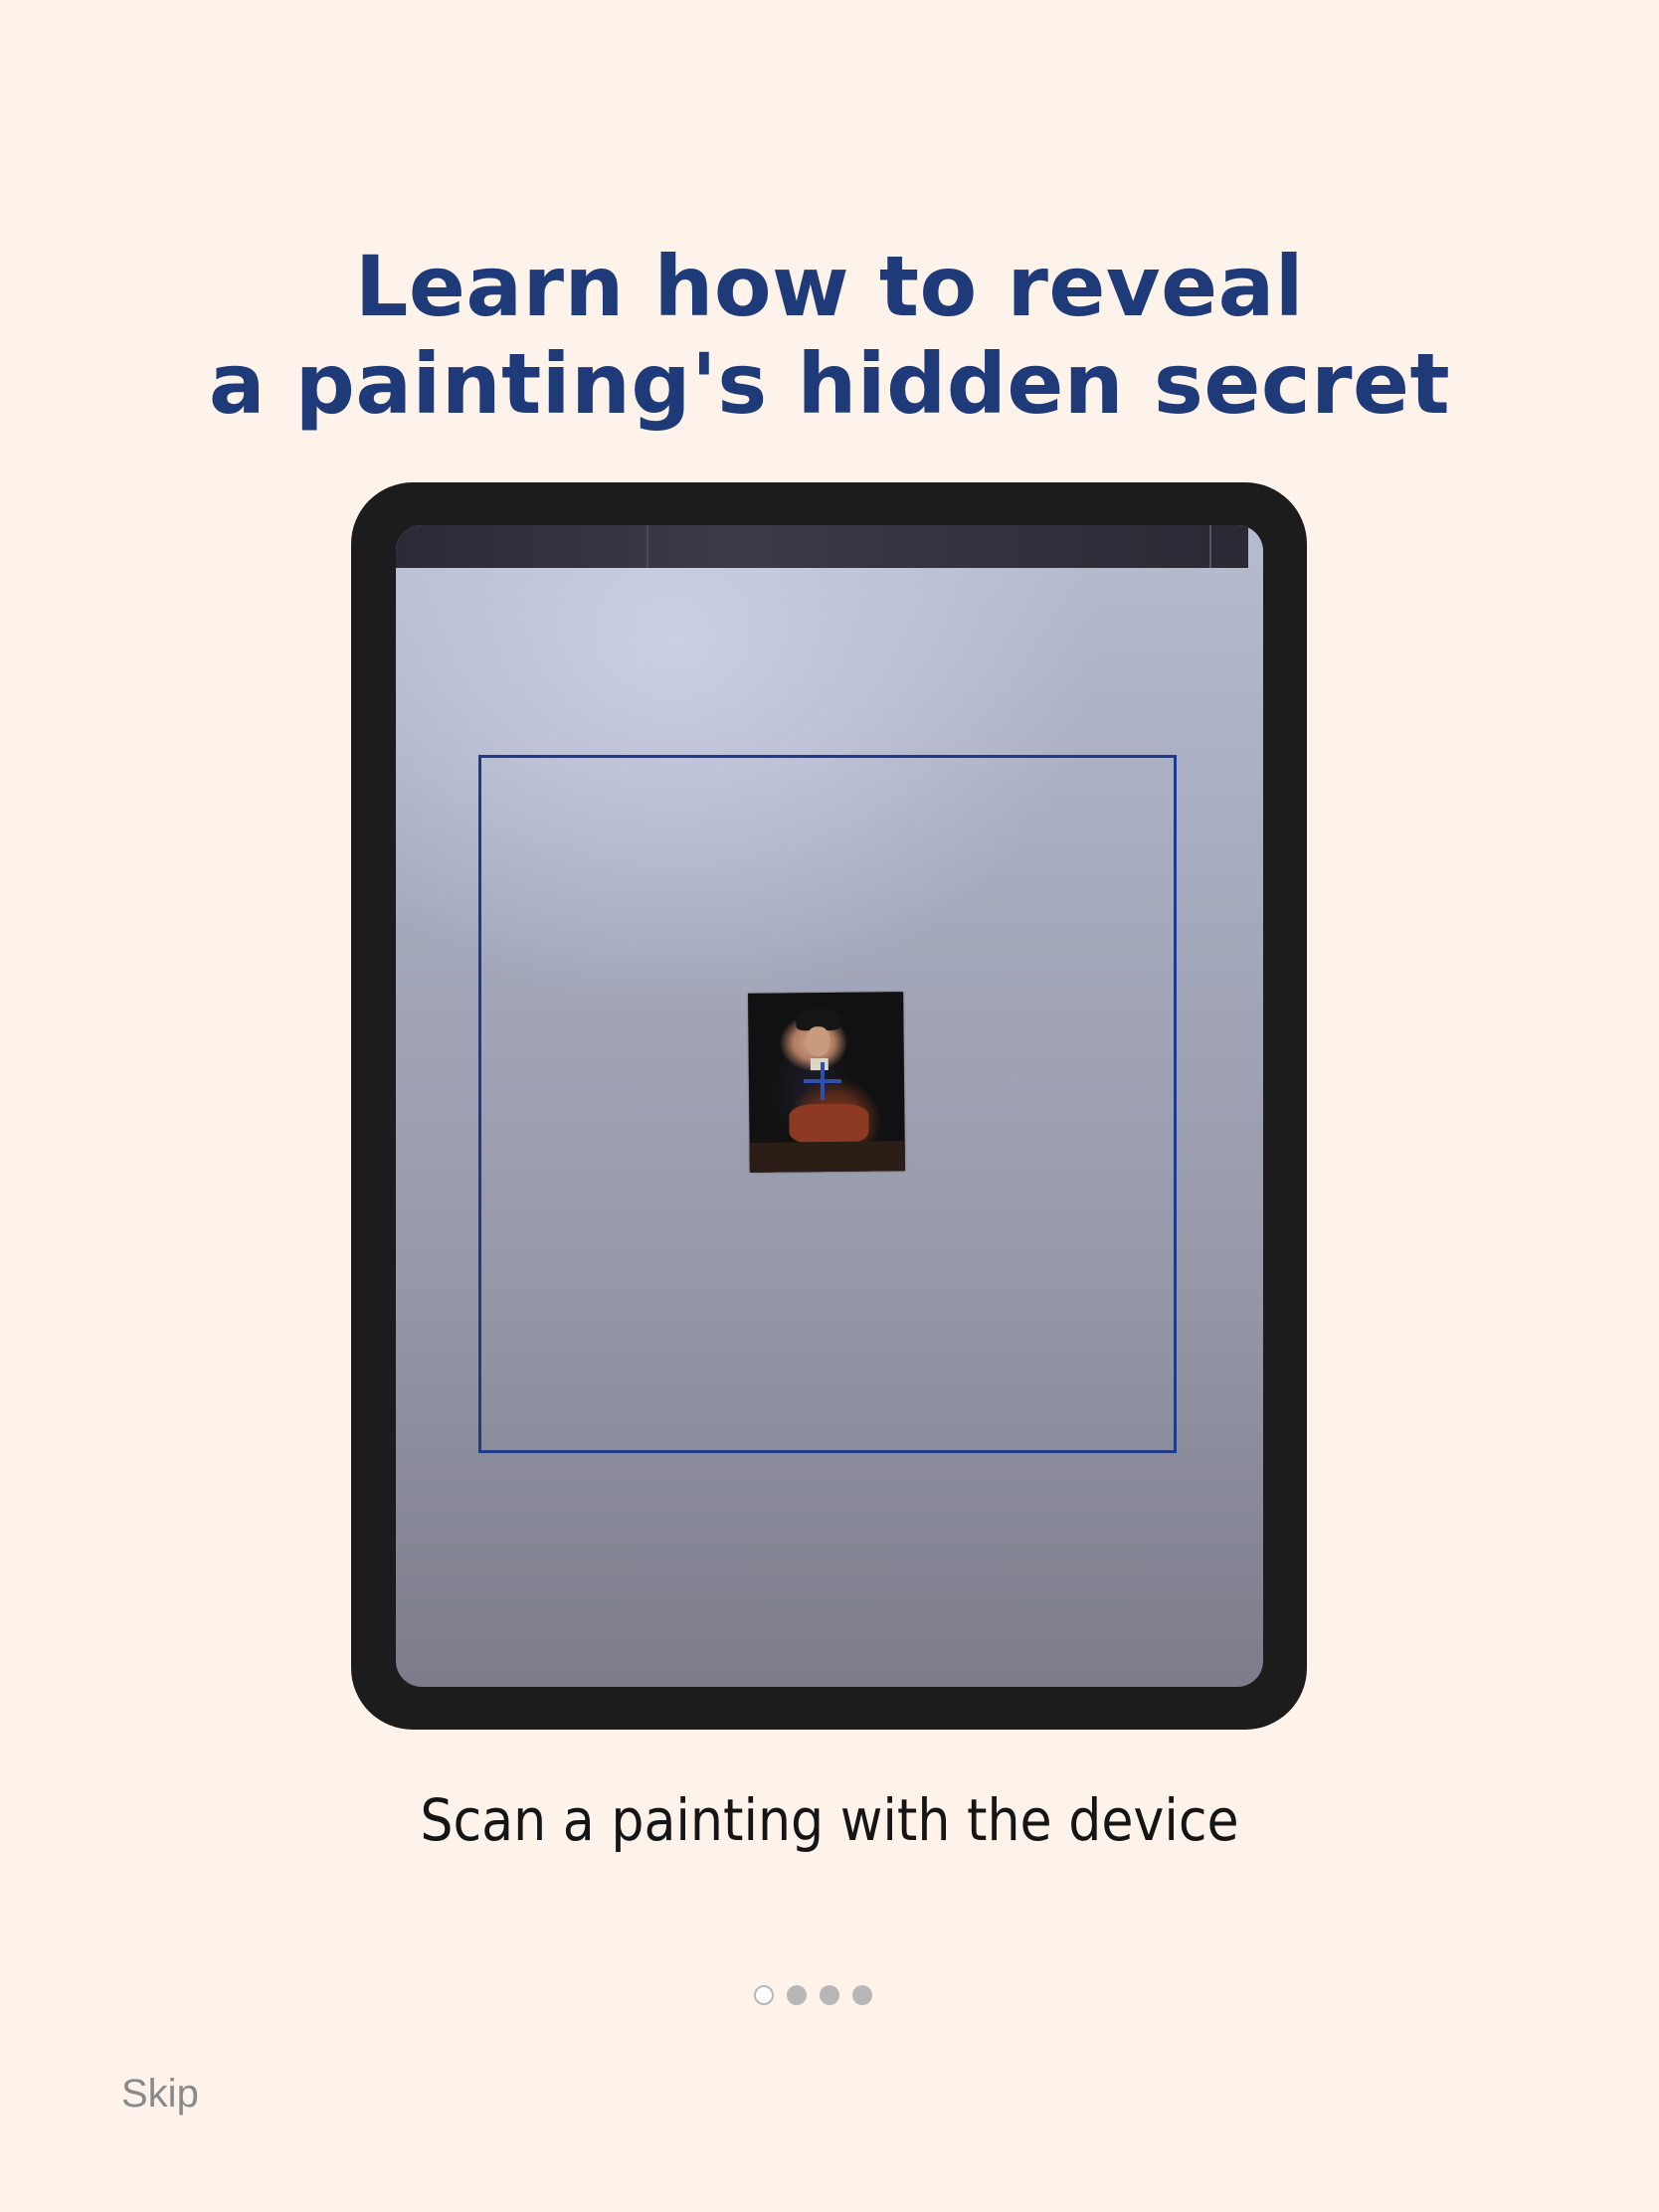 The width and height of the screenshot is (1659, 2212). What do you see at coordinates (813, 1996) in the screenshot?
I see `page-indicator` at bounding box center [813, 1996].